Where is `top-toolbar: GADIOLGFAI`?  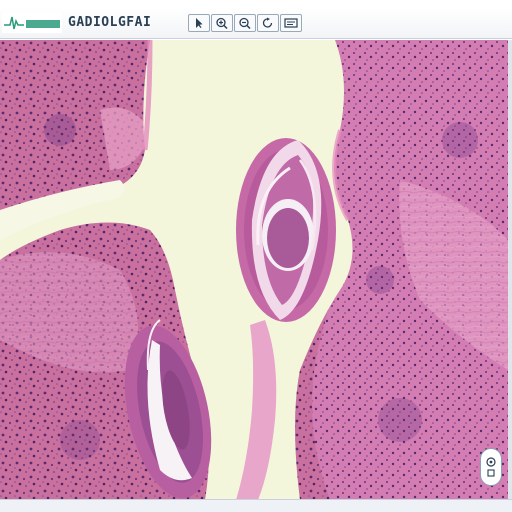
top-toolbar: GADIOLGFAI is located at coordinates (256, 23).